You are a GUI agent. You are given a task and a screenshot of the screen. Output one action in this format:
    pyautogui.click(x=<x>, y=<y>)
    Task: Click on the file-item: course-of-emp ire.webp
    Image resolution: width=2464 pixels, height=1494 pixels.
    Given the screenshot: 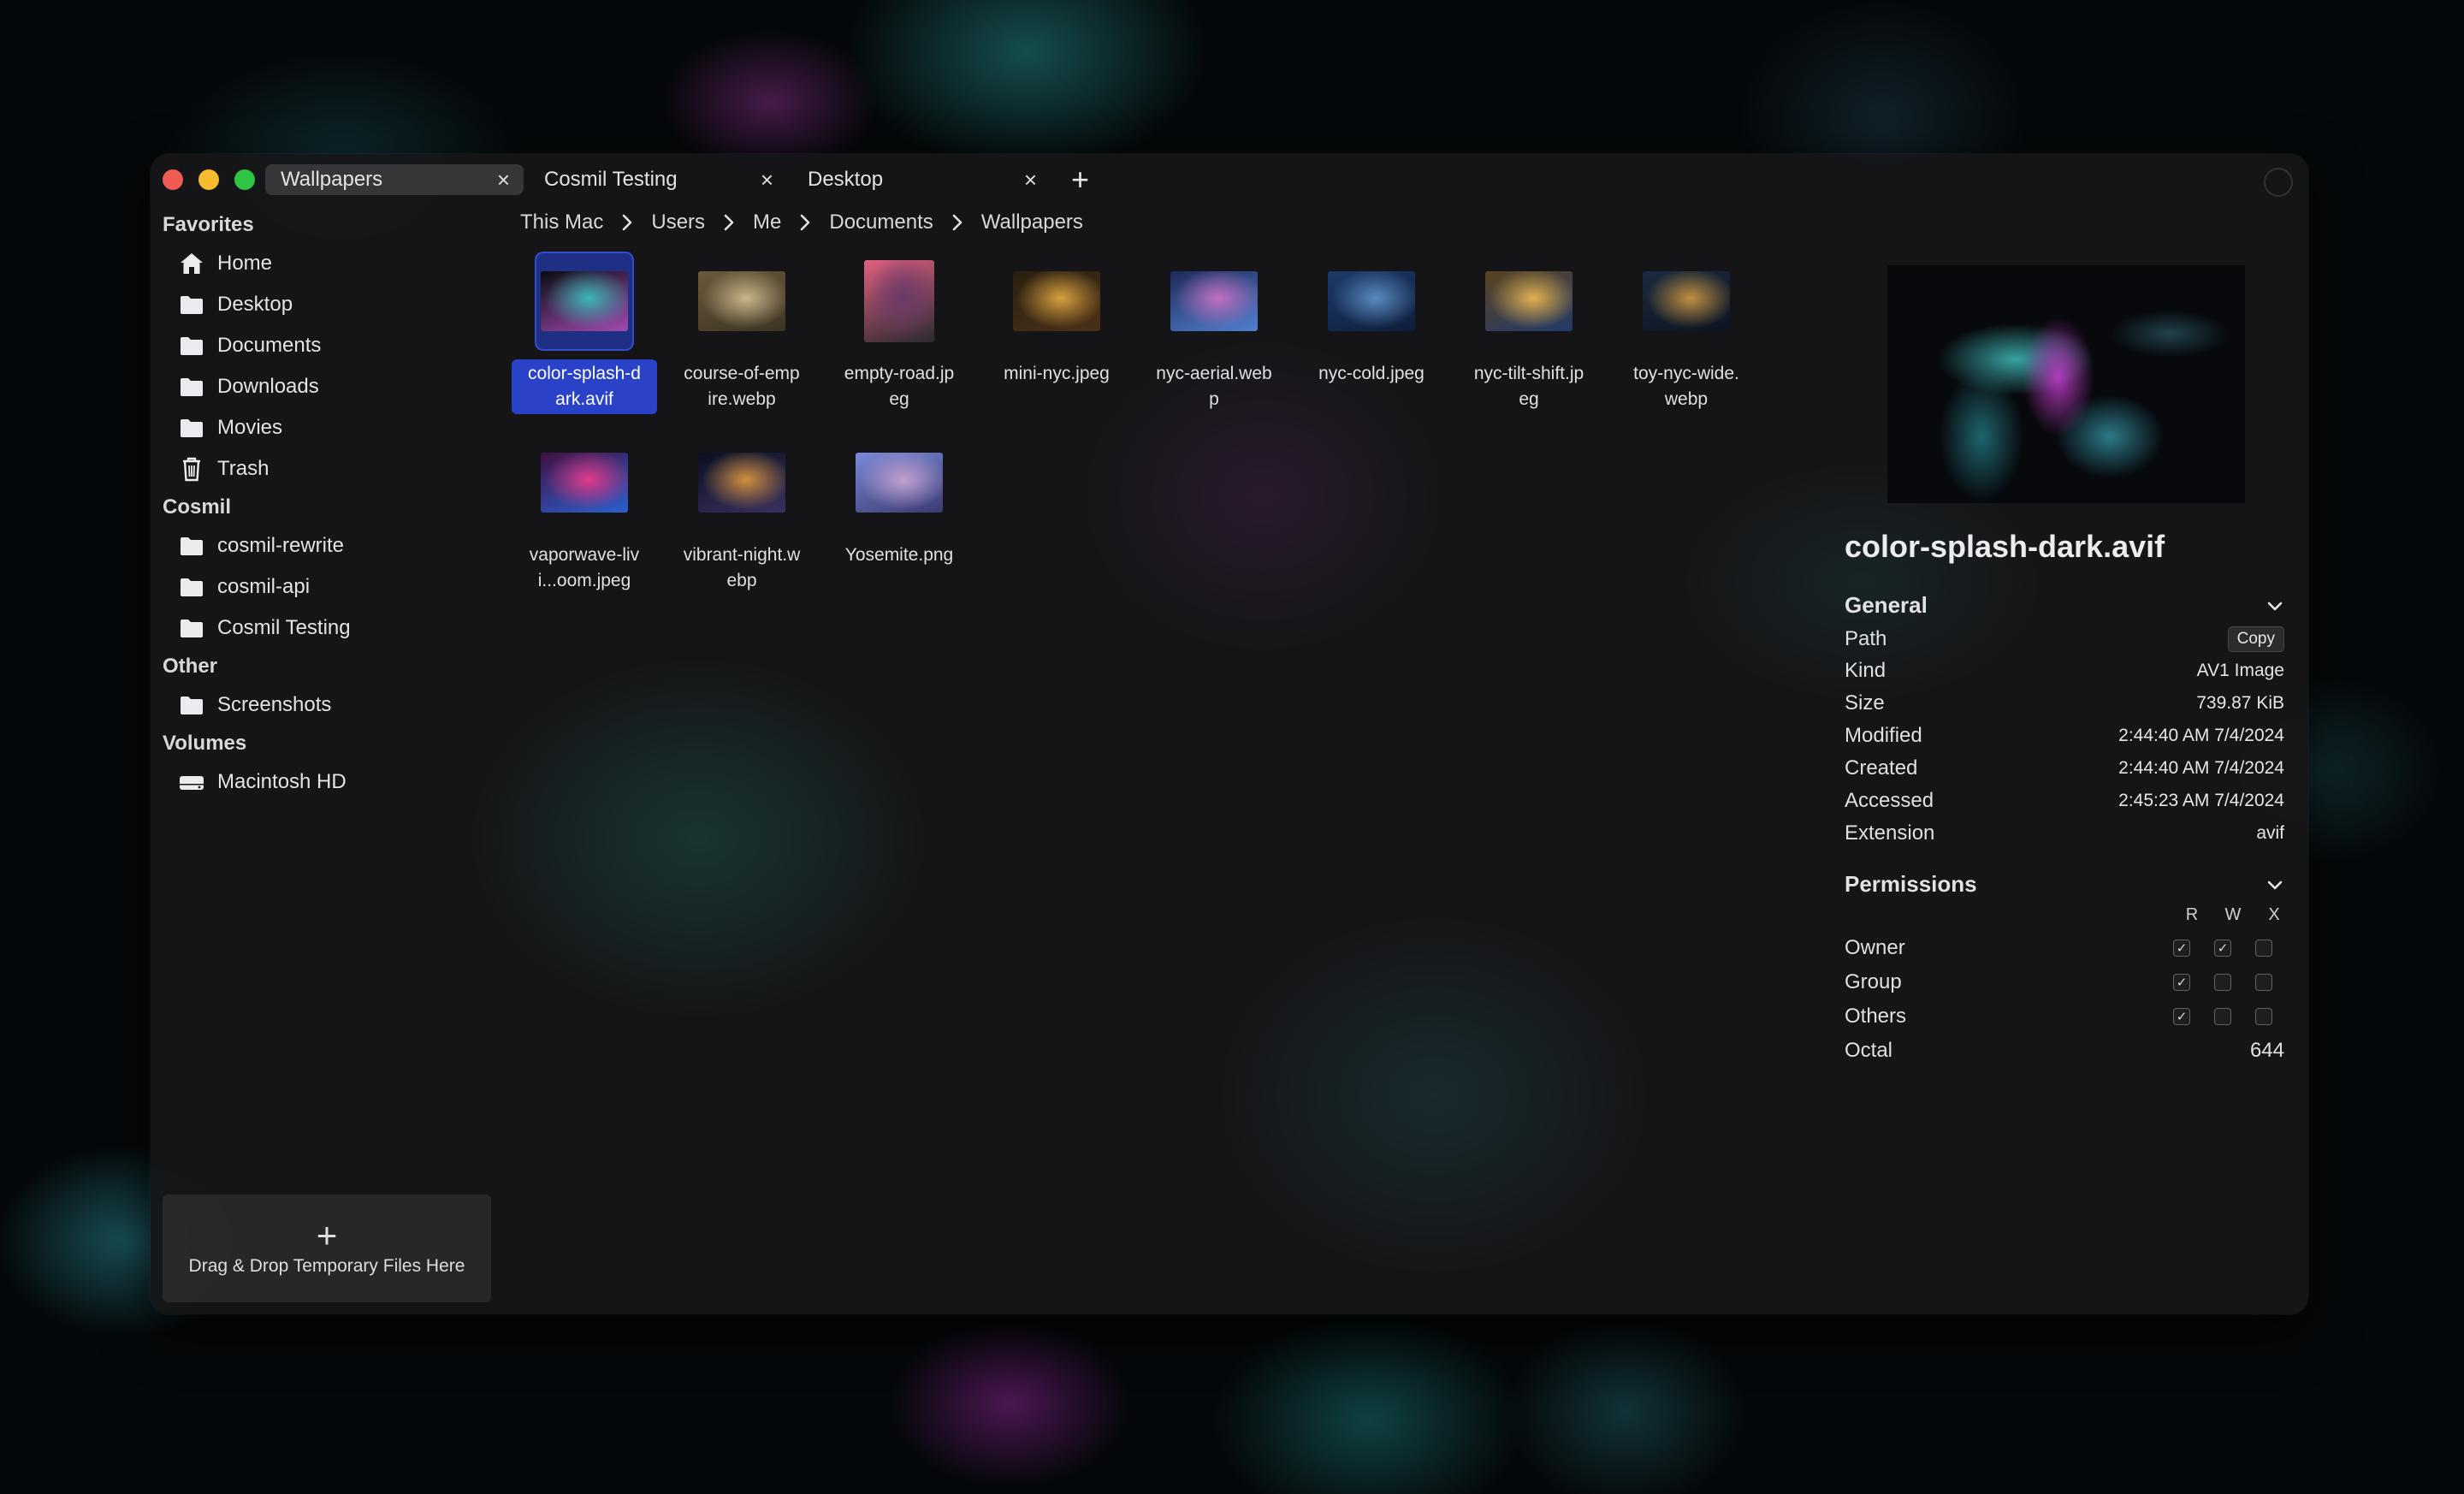 What is the action you would take?
    pyautogui.click(x=741, y=333)
    